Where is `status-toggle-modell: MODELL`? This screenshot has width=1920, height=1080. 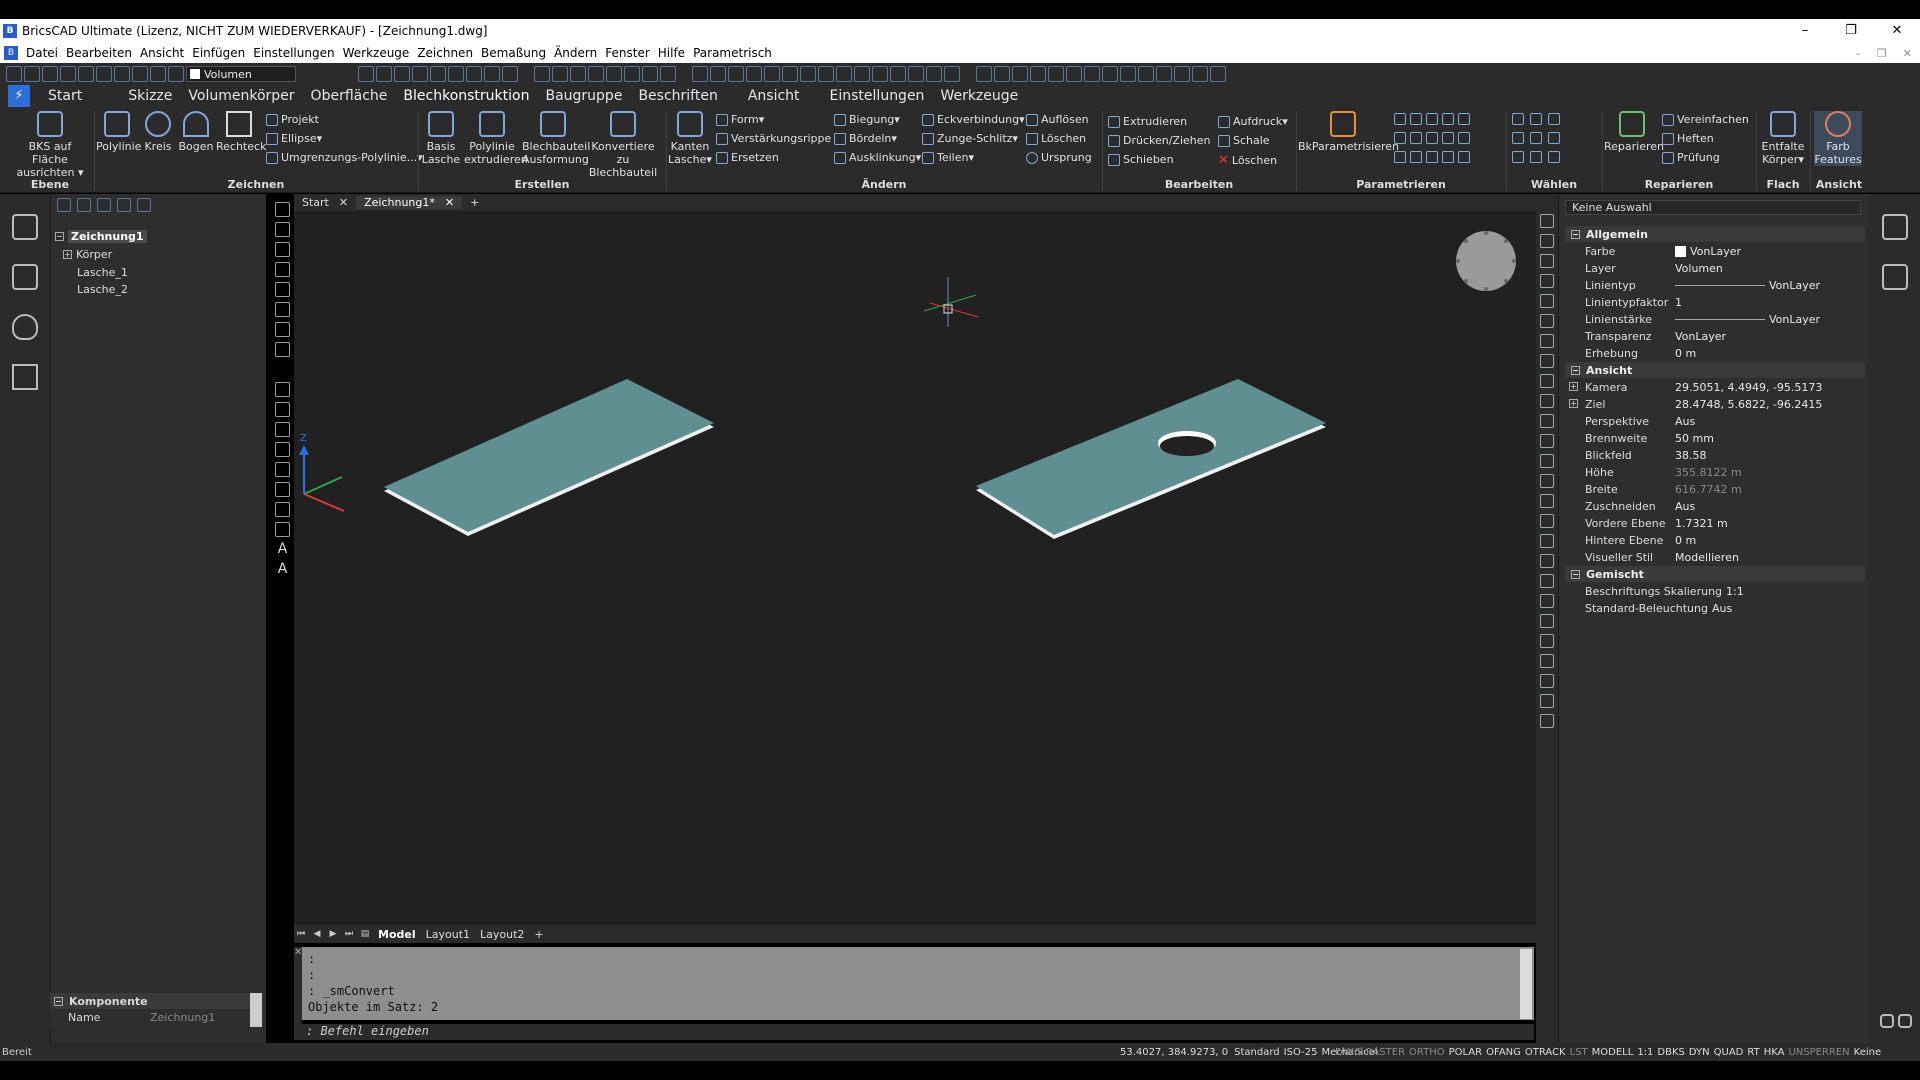
status-toggle-modell: MODELL is located at coordinates (1613, 1052).